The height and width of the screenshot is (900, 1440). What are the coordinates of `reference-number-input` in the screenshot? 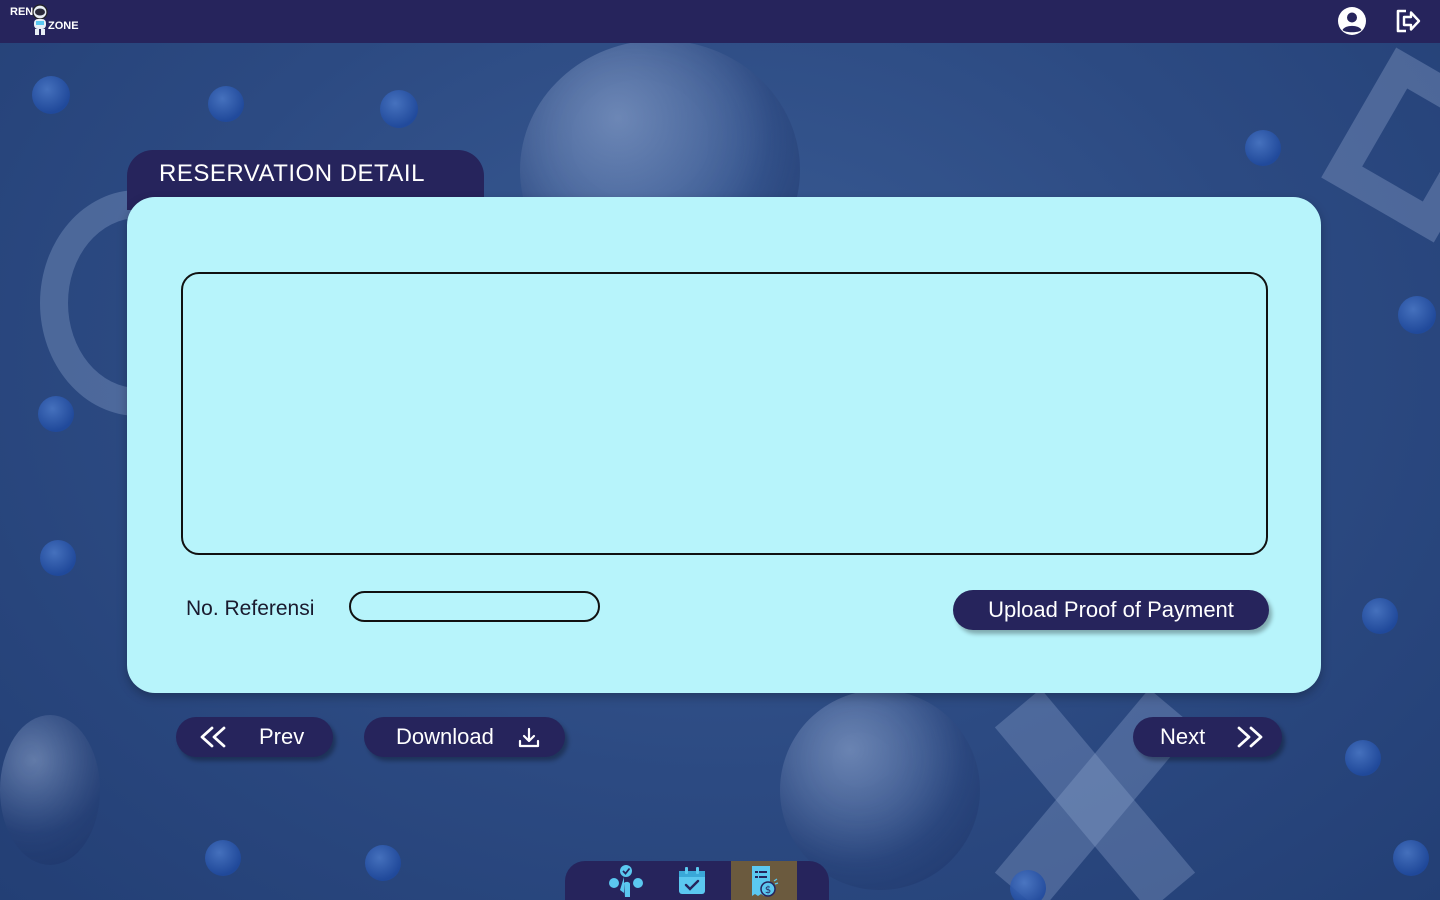 It's located at (474, 606).